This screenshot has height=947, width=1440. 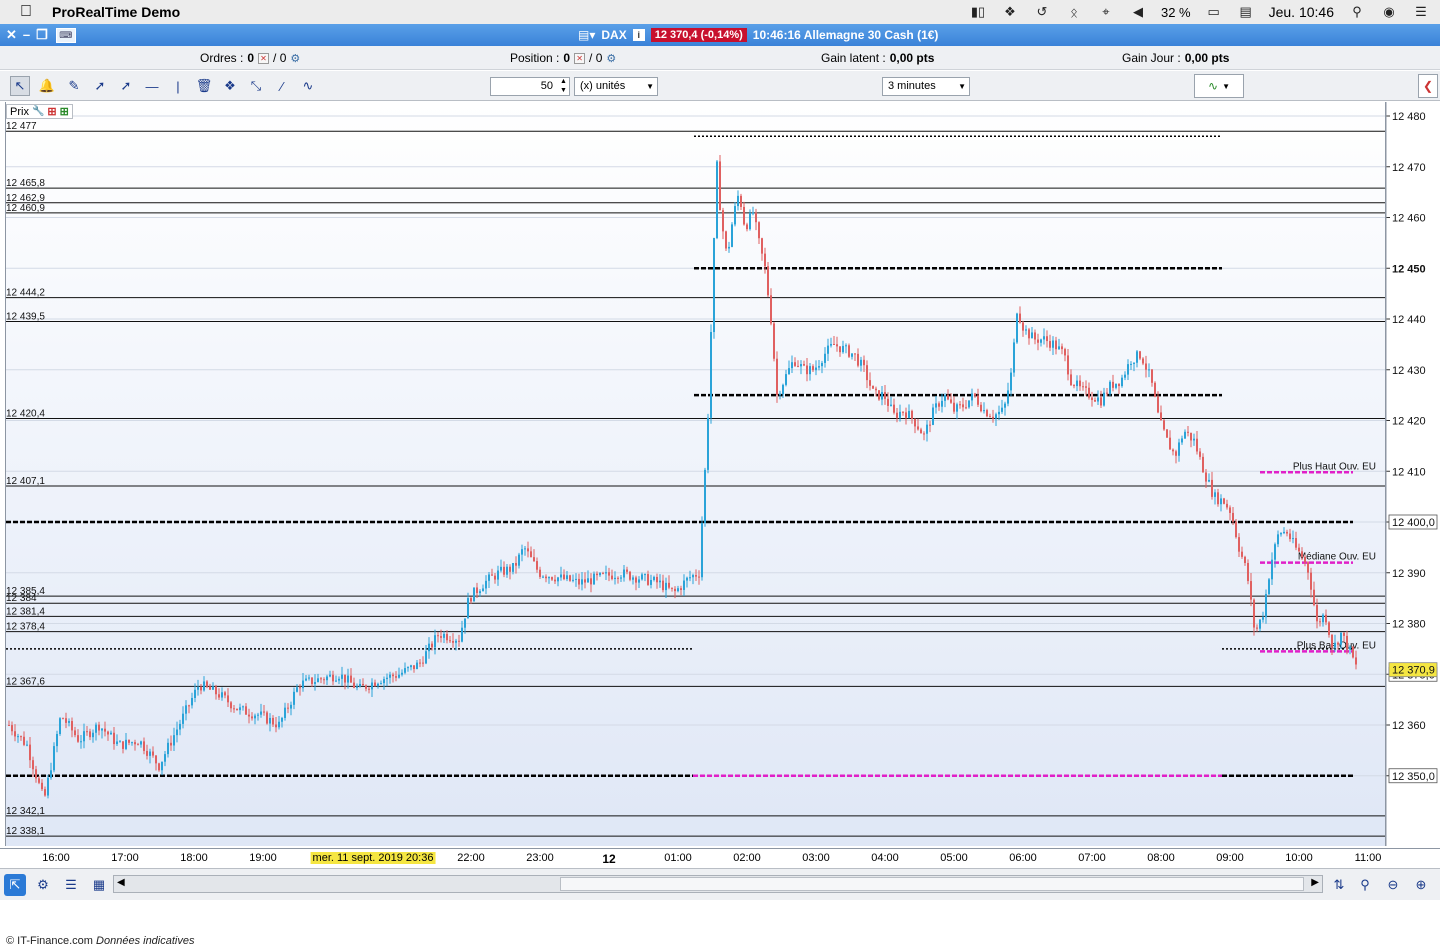 What do you see at coordinates (178, 86) in the screenshot?
I see `vertical-line-tool-icon: |` at bounding box center [178, 86].